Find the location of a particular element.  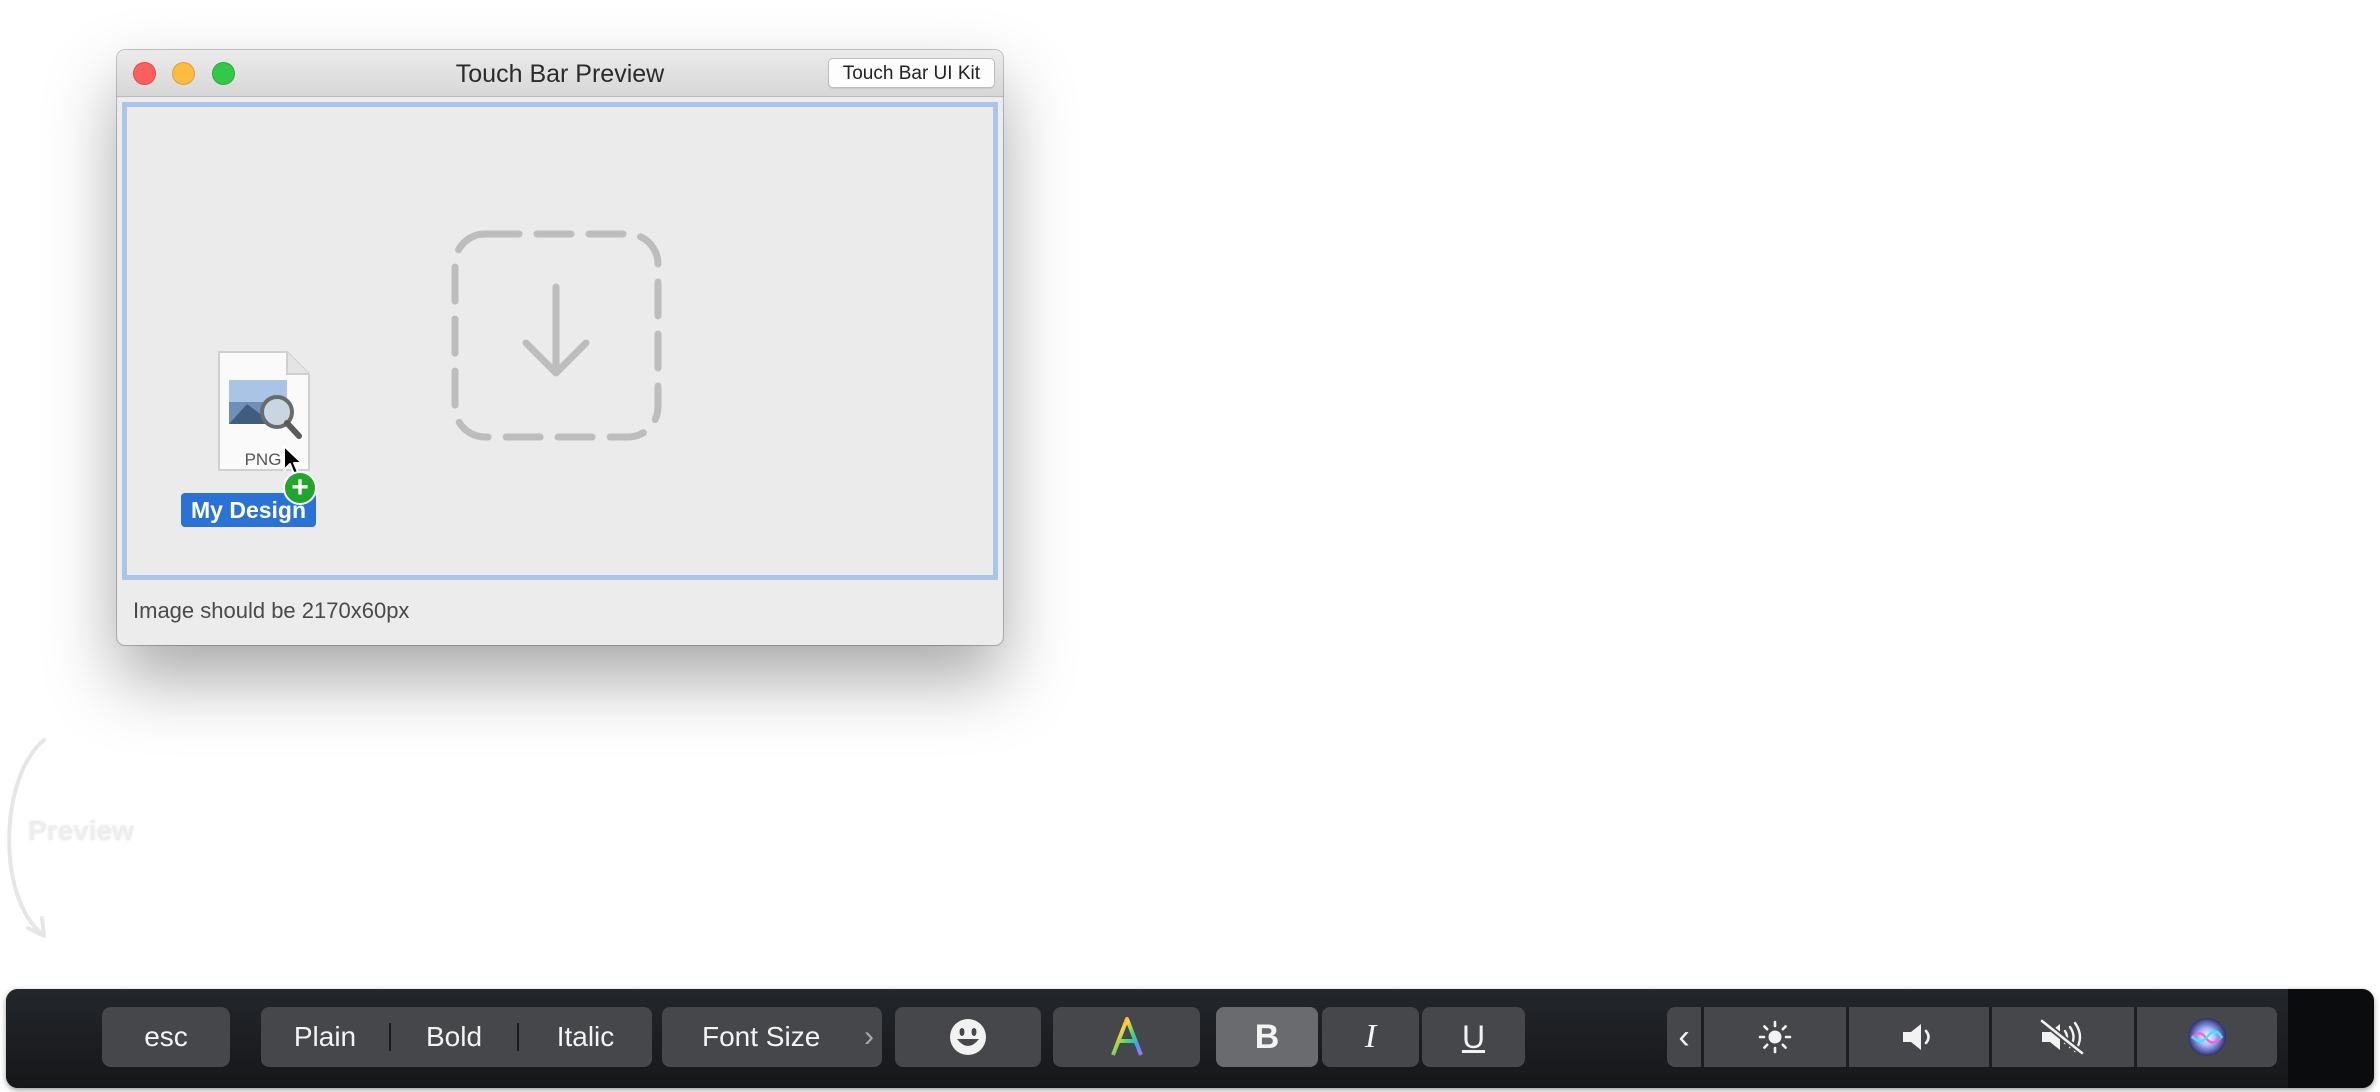

style-bold-segment: Bold is located at coordinates (454, 1037).